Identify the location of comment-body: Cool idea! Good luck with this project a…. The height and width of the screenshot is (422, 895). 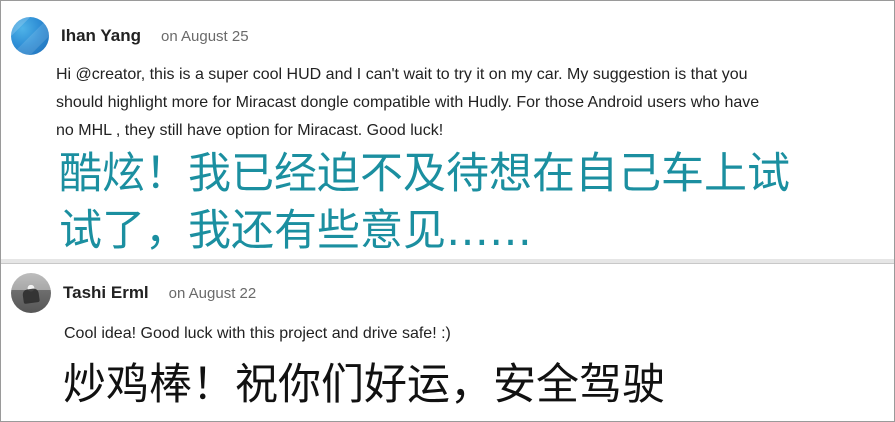
(257, 333).